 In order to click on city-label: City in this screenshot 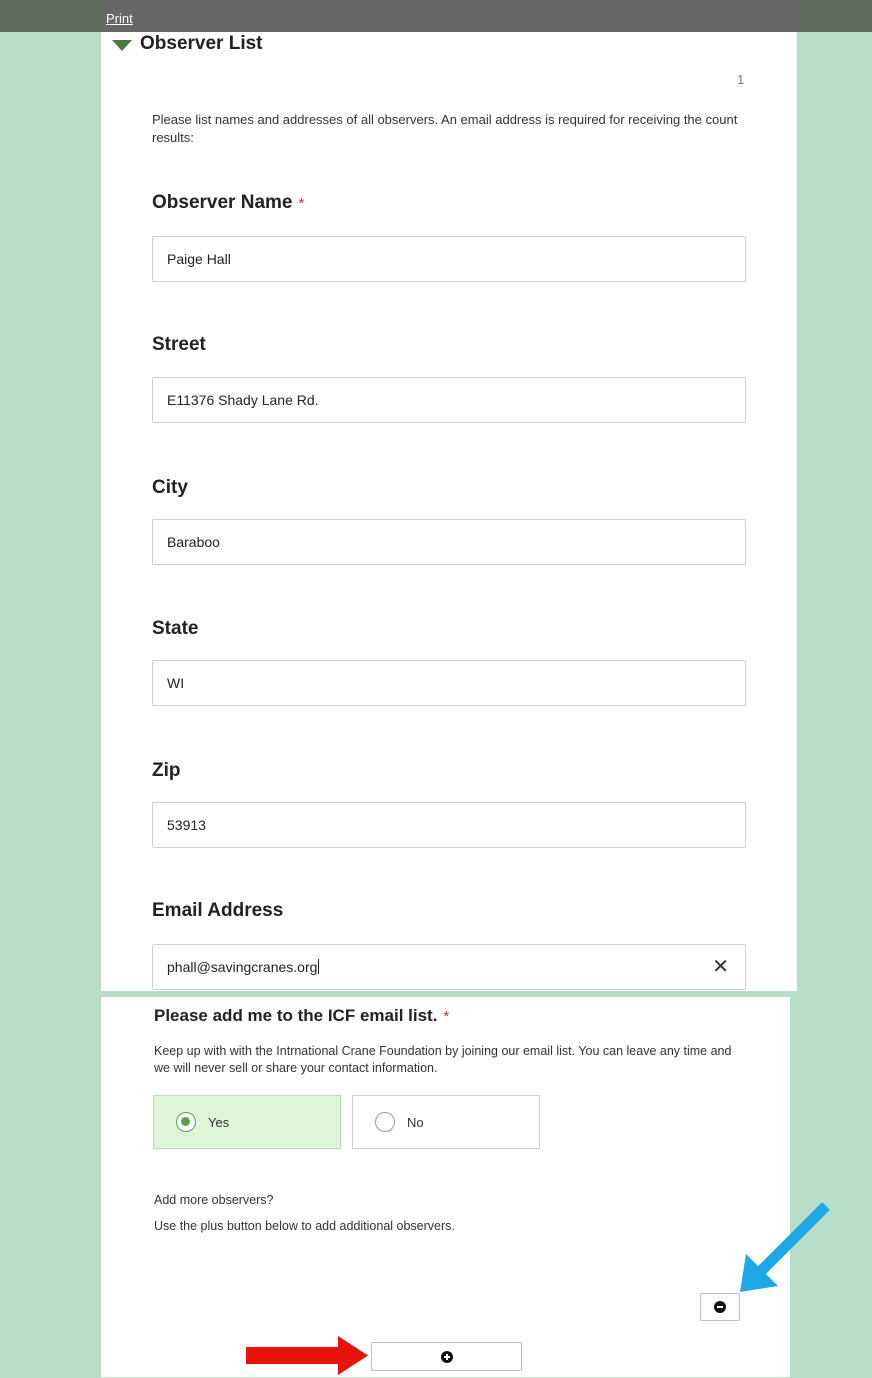, I will do `click(170, 487)`.